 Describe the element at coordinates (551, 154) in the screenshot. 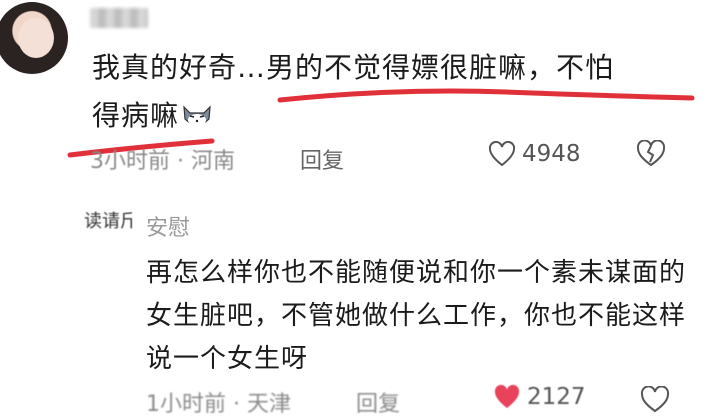

I see `comment-like-count: 4948` at that location.